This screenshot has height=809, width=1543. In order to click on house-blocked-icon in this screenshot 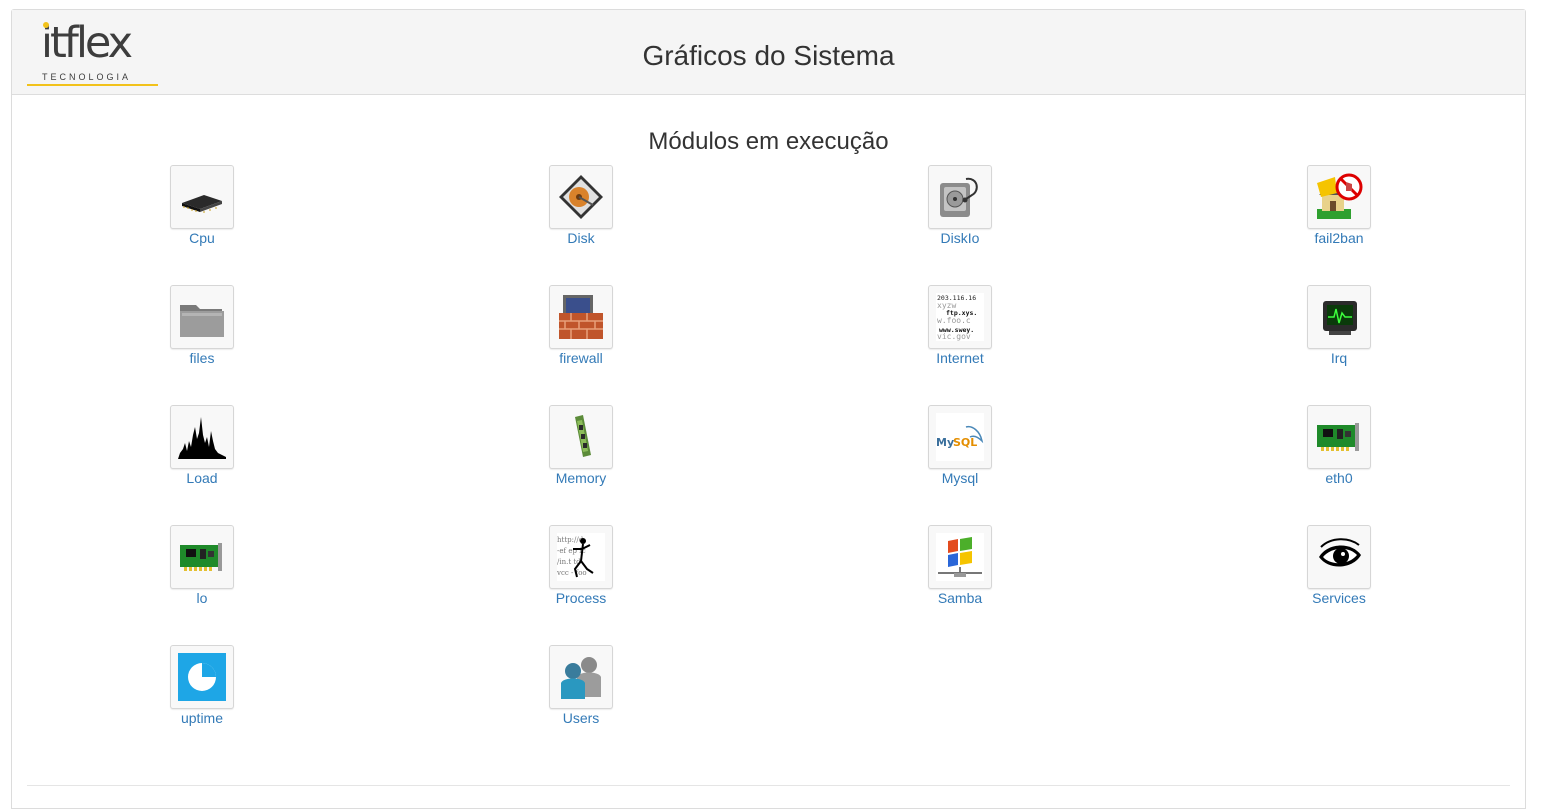, I will do `click(1340, 196)`.